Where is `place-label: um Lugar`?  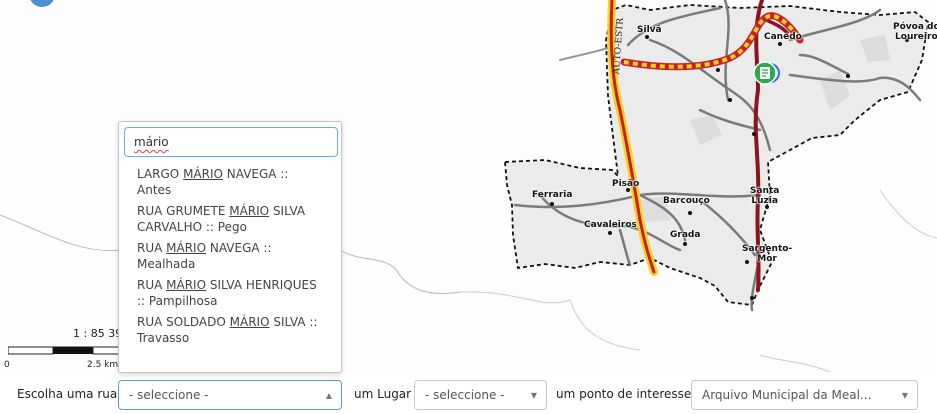
place-label: um Lugar is located at coordinates (383, 394).